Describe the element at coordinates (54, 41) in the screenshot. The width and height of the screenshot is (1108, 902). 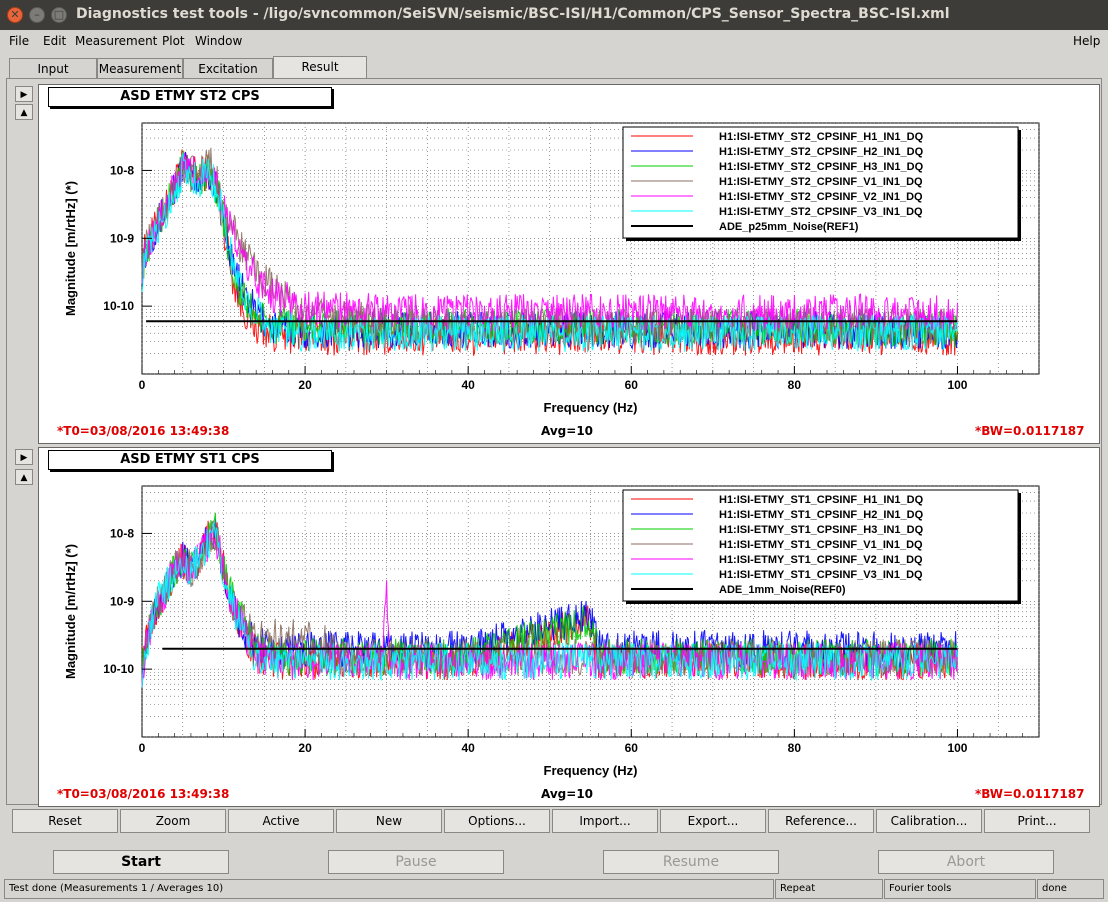
I see `menu-edit: Edit` at that location.